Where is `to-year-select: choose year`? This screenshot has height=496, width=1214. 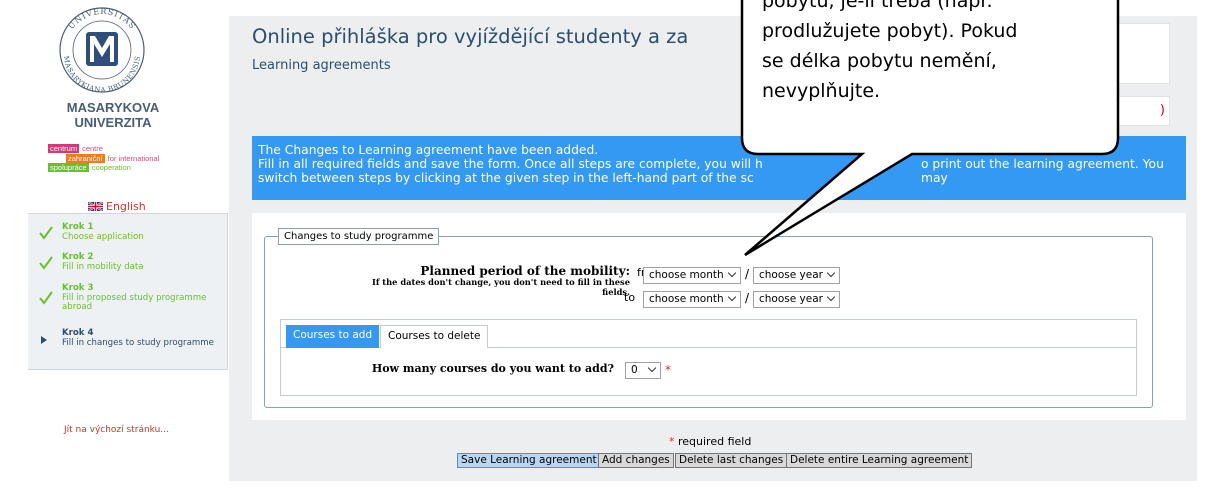 to-year-select: choose year is located at coordinates (796, 299).